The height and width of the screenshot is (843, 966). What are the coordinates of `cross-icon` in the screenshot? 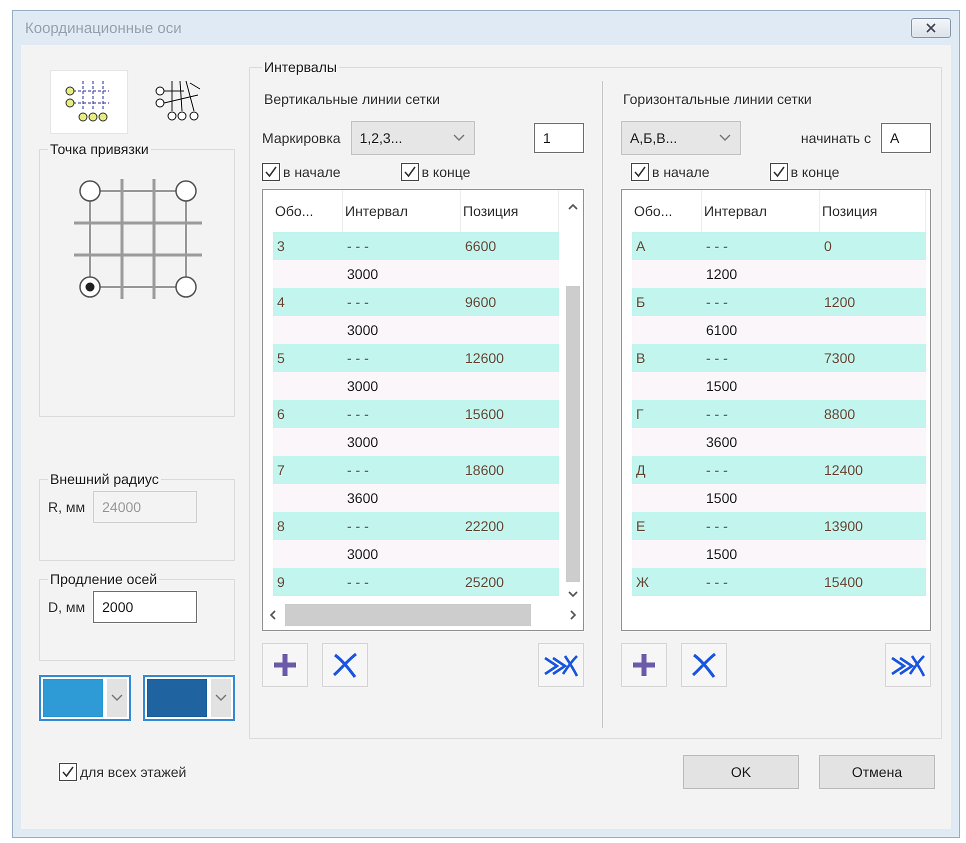 It's located at (704, 665).